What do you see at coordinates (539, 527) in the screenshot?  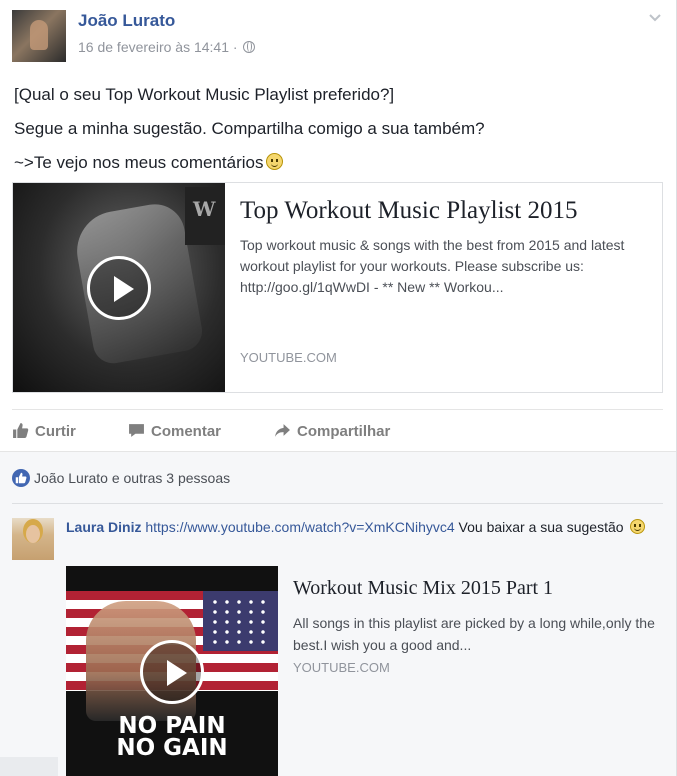 I see `comment-text: Vou baixar a sua sugestão` at bounding box center [539, 527].